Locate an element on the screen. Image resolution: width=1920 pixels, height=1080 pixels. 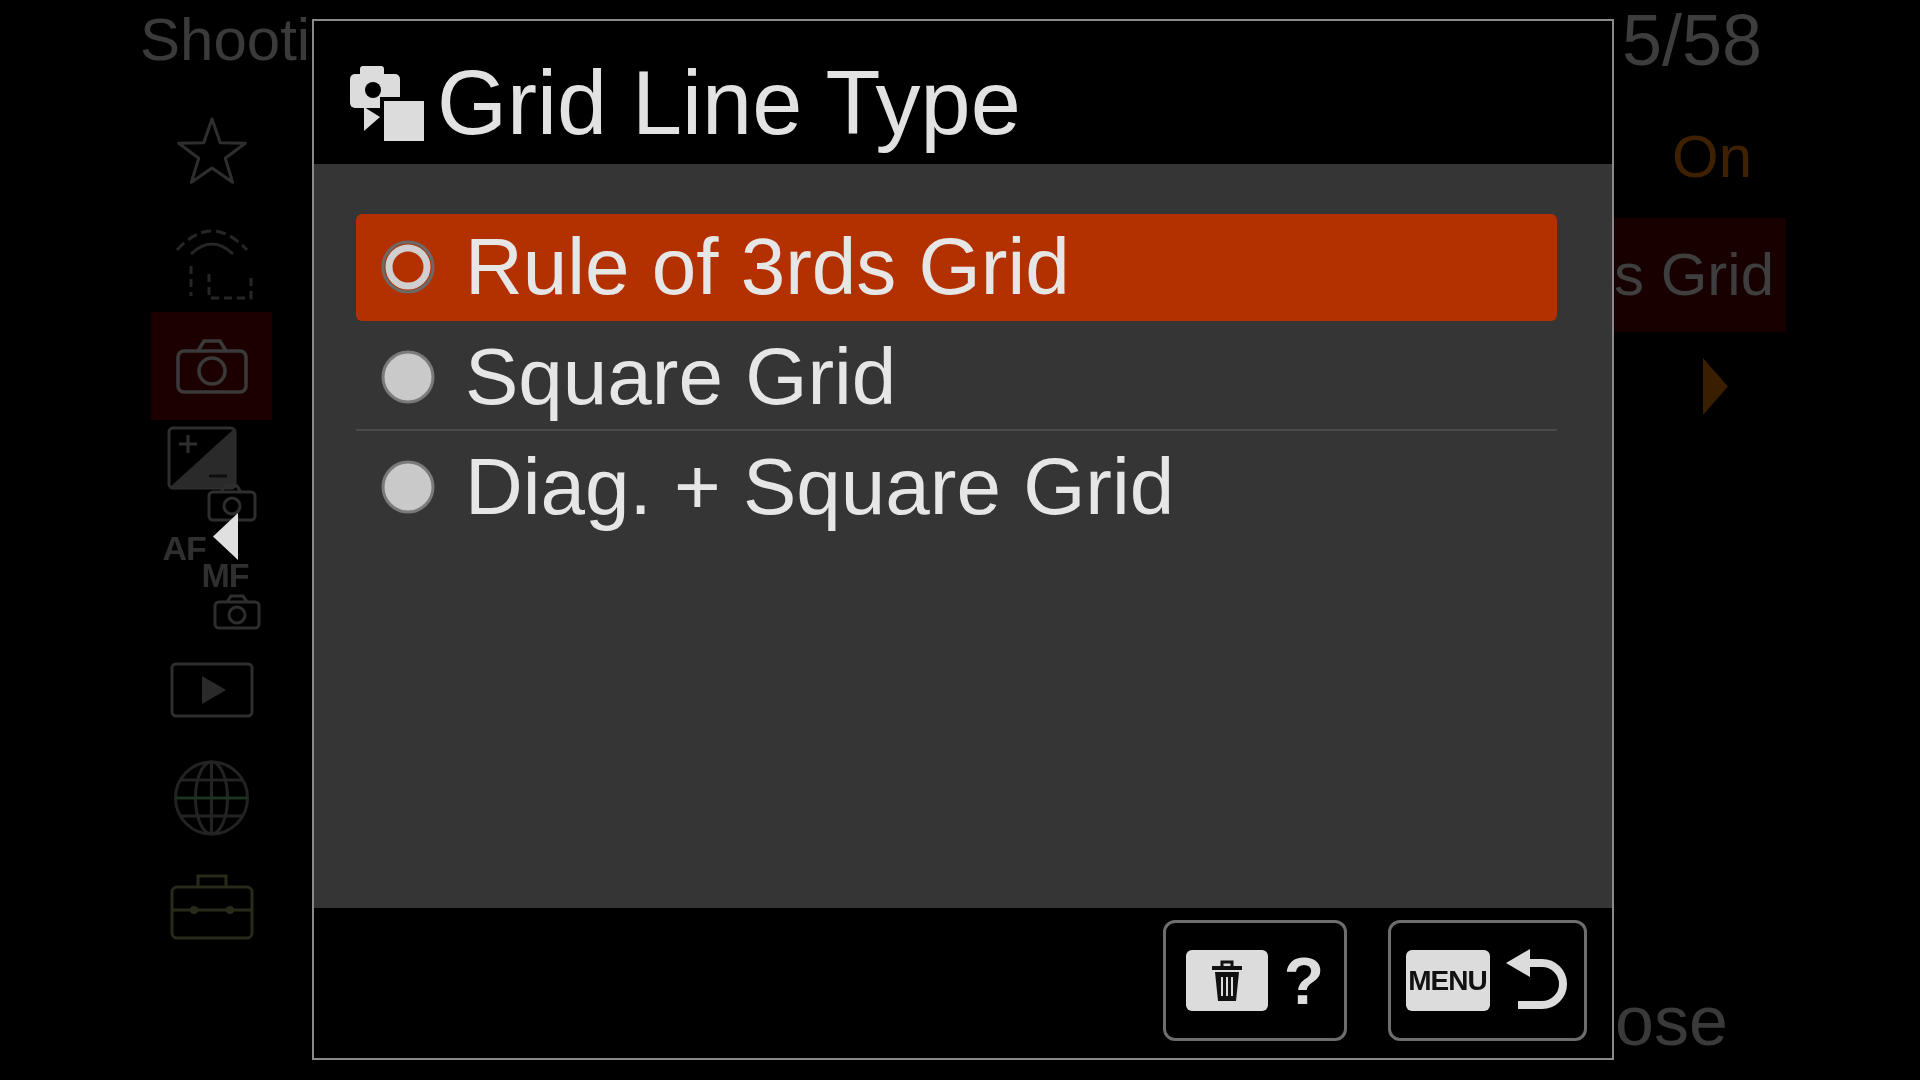
exposure-icon is located at coordinates (211, 474).